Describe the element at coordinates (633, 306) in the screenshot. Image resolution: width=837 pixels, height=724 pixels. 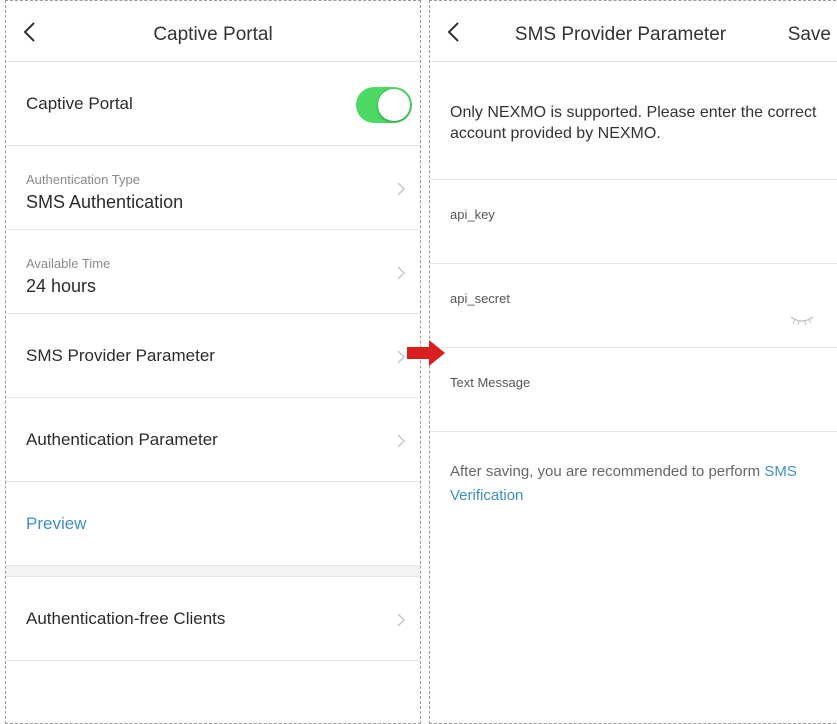
I see `api-secret-field: api_secret` at that location.